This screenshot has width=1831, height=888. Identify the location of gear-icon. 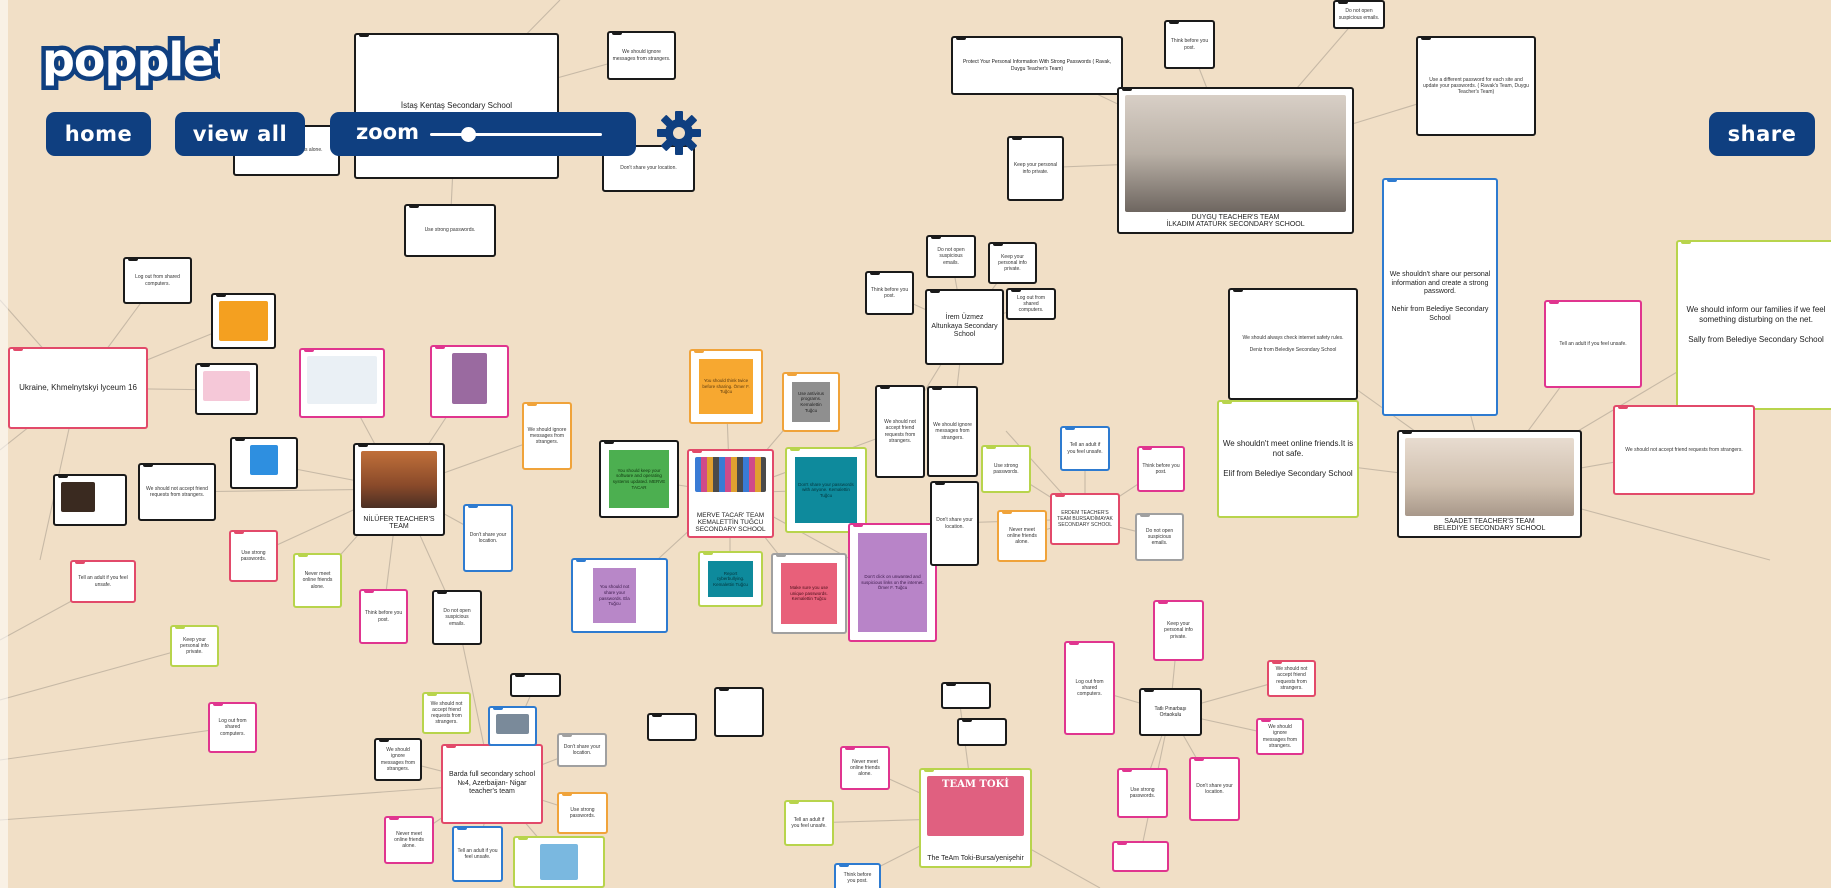
(679, 133).